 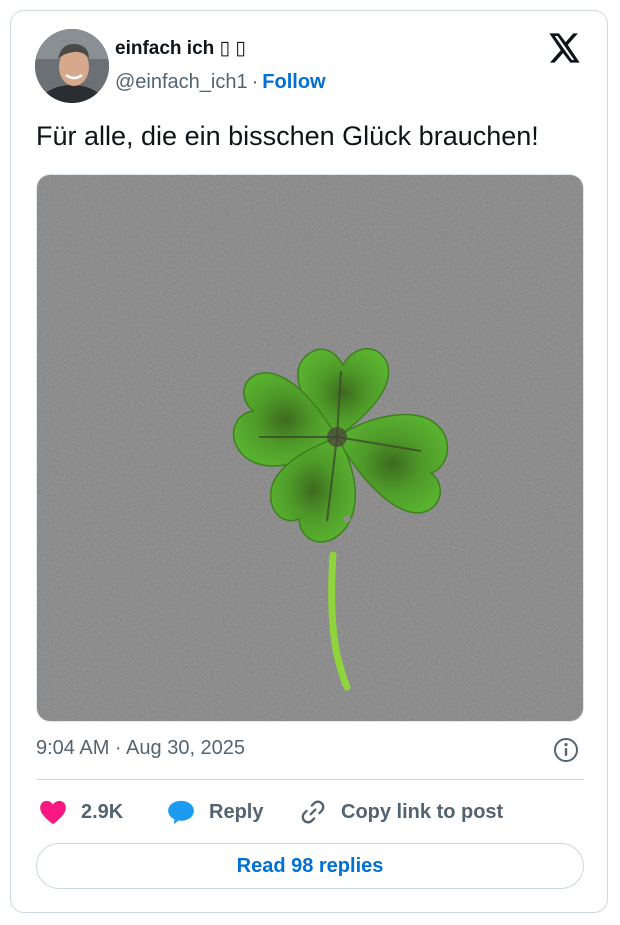 I want to click on tweet-timestamp: 9:04 AM · Aug 30, 2025, so click(x=140, y=748).